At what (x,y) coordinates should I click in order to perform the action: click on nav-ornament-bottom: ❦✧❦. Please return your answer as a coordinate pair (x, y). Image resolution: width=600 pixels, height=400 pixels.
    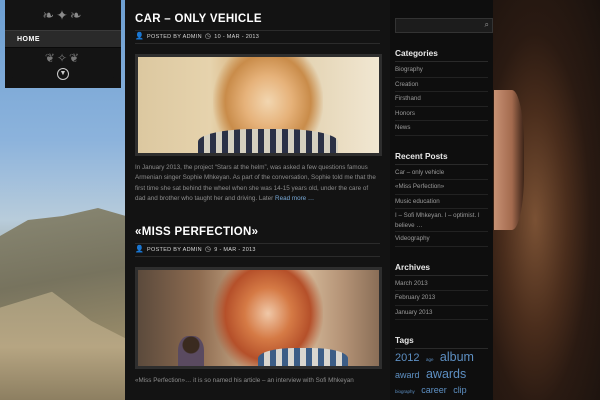
    Looking at the image, I should click on (63, 58).